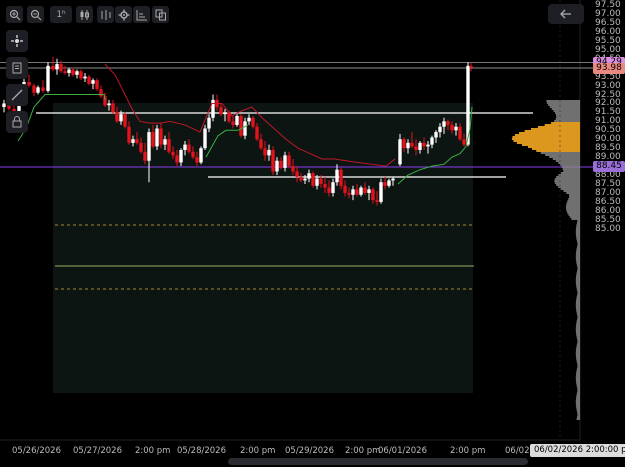 The width and height of the screenshot is (625, 467). Describe the element at coordinates (14, 14) in the screenshot. I see `zoom-in-icon` at that location.